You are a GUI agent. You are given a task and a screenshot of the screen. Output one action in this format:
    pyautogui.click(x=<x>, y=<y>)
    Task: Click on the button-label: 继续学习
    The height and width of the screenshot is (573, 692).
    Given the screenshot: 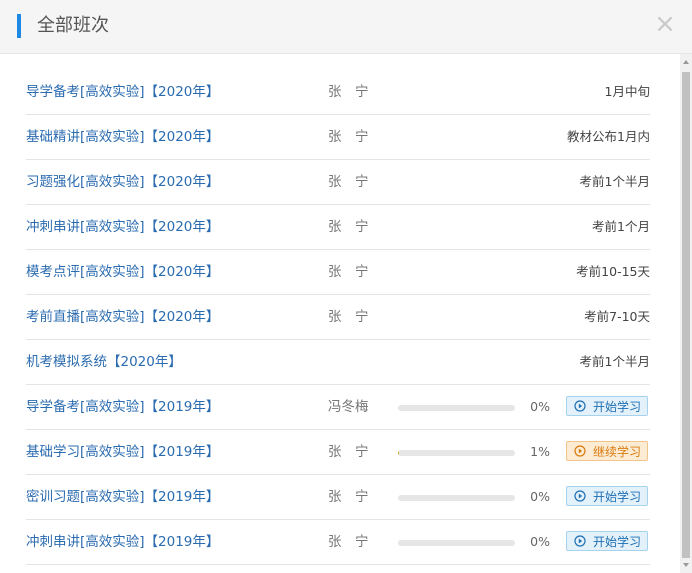 What is the action you would take?
    pyautogui.click(x=617, y=452)
    